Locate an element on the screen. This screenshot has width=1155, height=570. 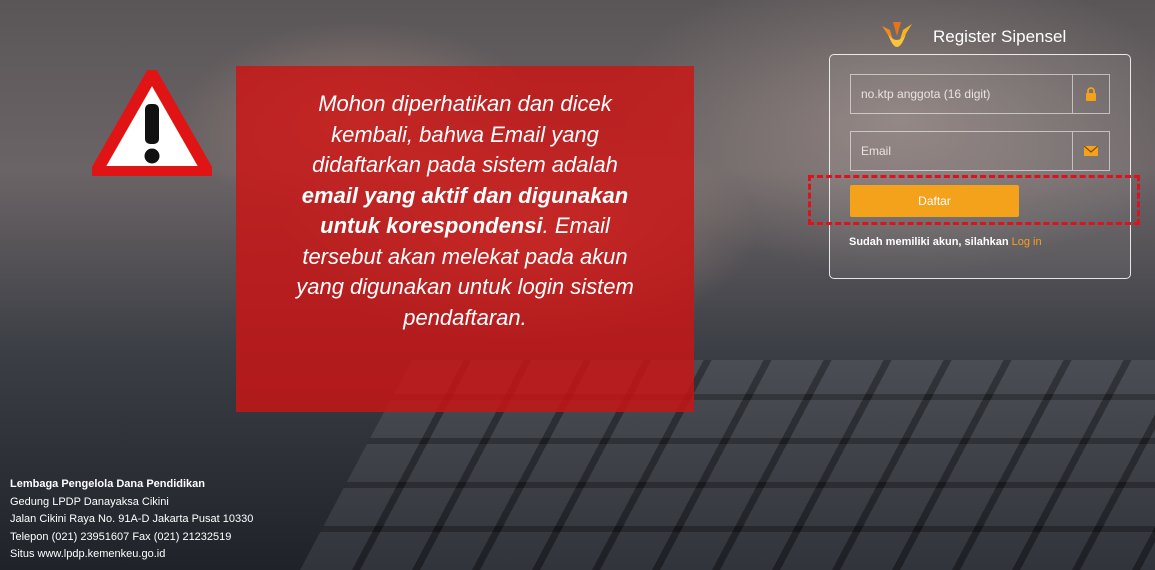
login-prompt-text: Sudah memiliki akun, silahkan is located at coordinates (929, 242).